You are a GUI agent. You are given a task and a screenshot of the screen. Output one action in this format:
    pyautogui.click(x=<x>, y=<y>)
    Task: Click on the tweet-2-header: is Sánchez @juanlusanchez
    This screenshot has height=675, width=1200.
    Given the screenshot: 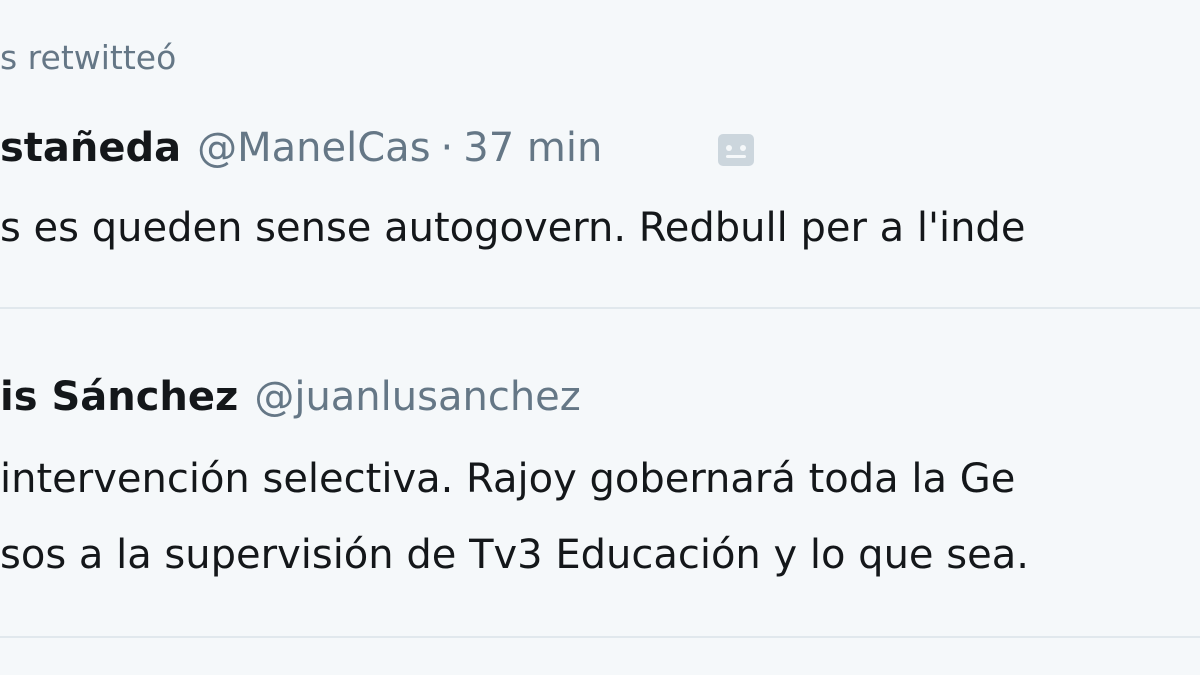 What is the action you would take?
    pyautogui.click(x=290, y=397)
    